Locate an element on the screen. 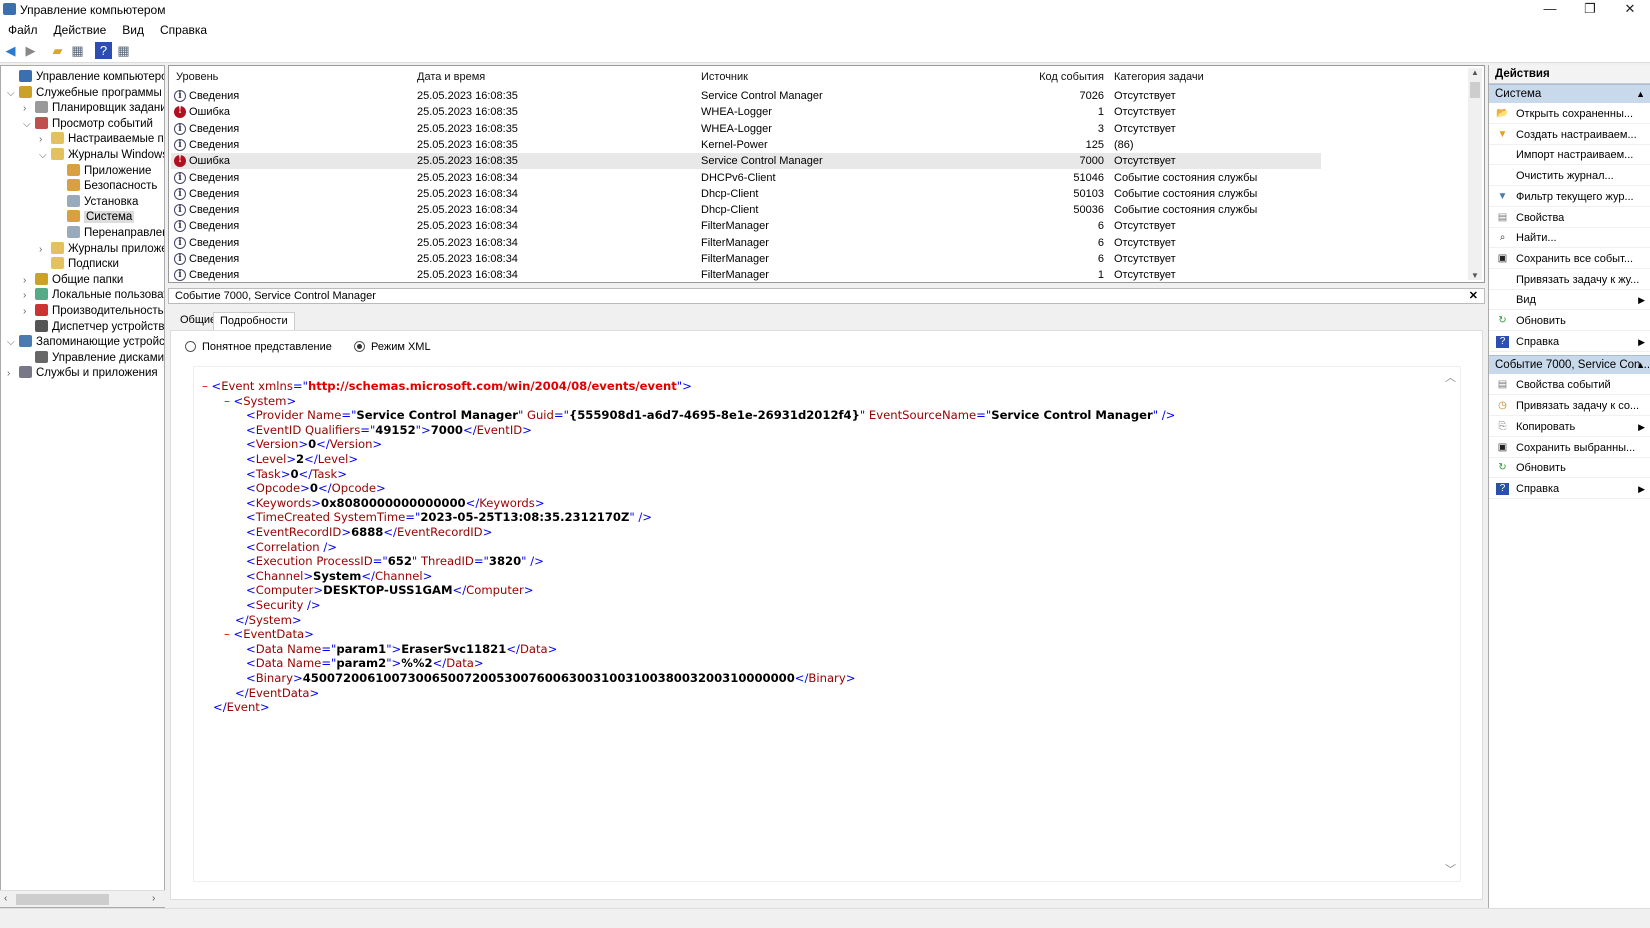 The height and width of the screenshot is (928, 1650). tree-item: Система is located at coordinates (95, 217).